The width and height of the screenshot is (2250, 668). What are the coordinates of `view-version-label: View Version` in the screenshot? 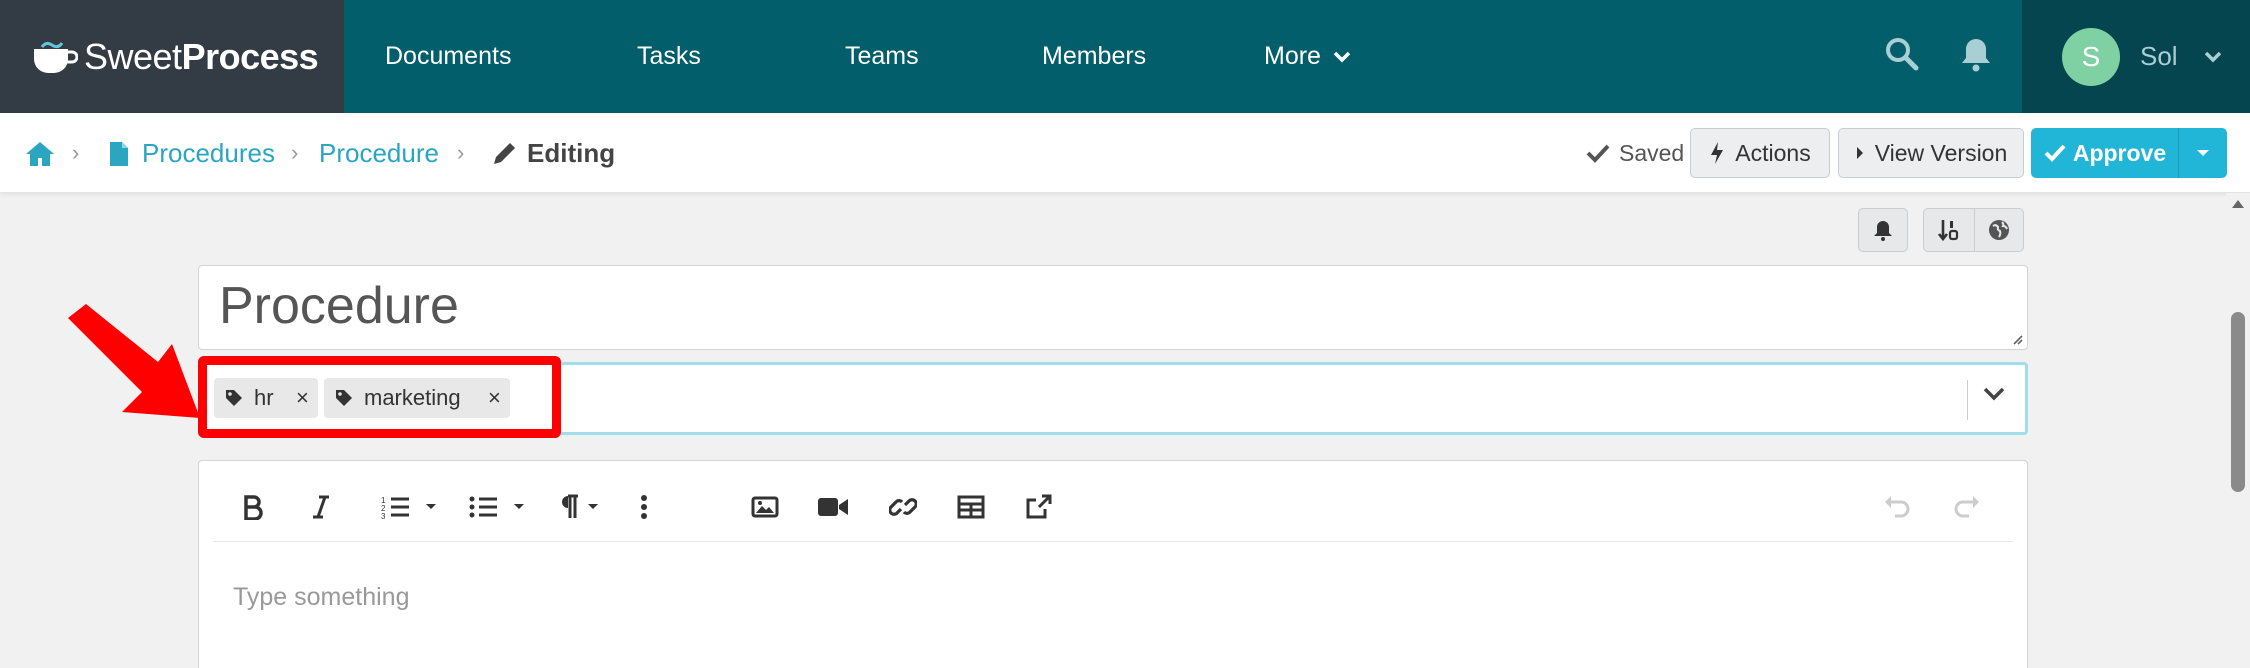 It's located at (1941, 152).